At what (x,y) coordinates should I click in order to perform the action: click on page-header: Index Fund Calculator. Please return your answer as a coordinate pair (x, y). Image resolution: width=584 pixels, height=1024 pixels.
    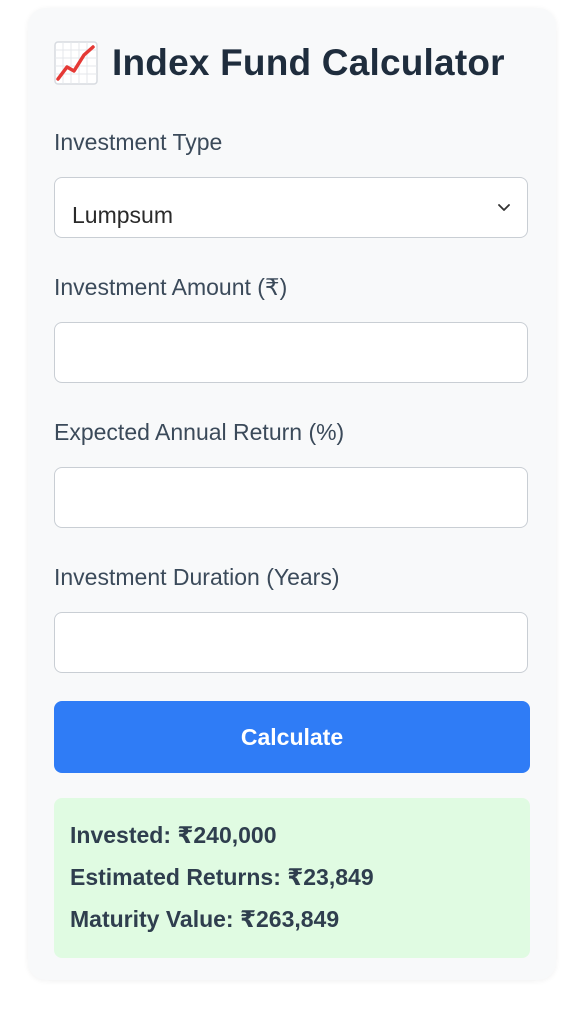
    Looking at the image, I should click on (279, 63).